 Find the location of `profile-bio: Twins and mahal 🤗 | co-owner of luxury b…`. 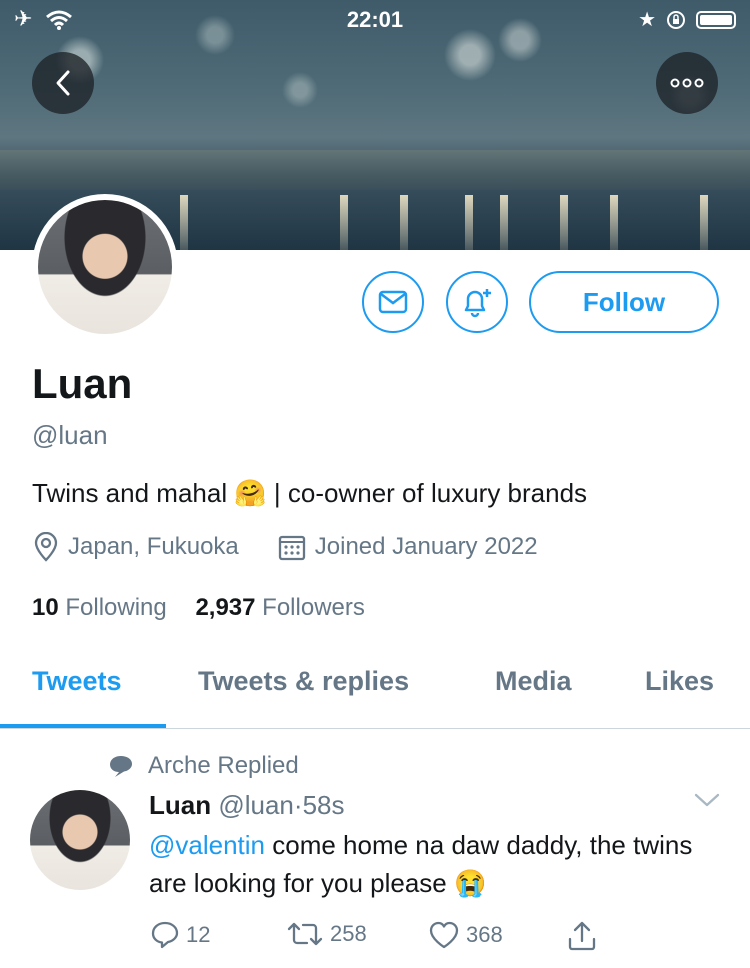

profile-bio: Twins and mahal 🤗 | co-owner of luxury b… is located at coordinates (309, 493).